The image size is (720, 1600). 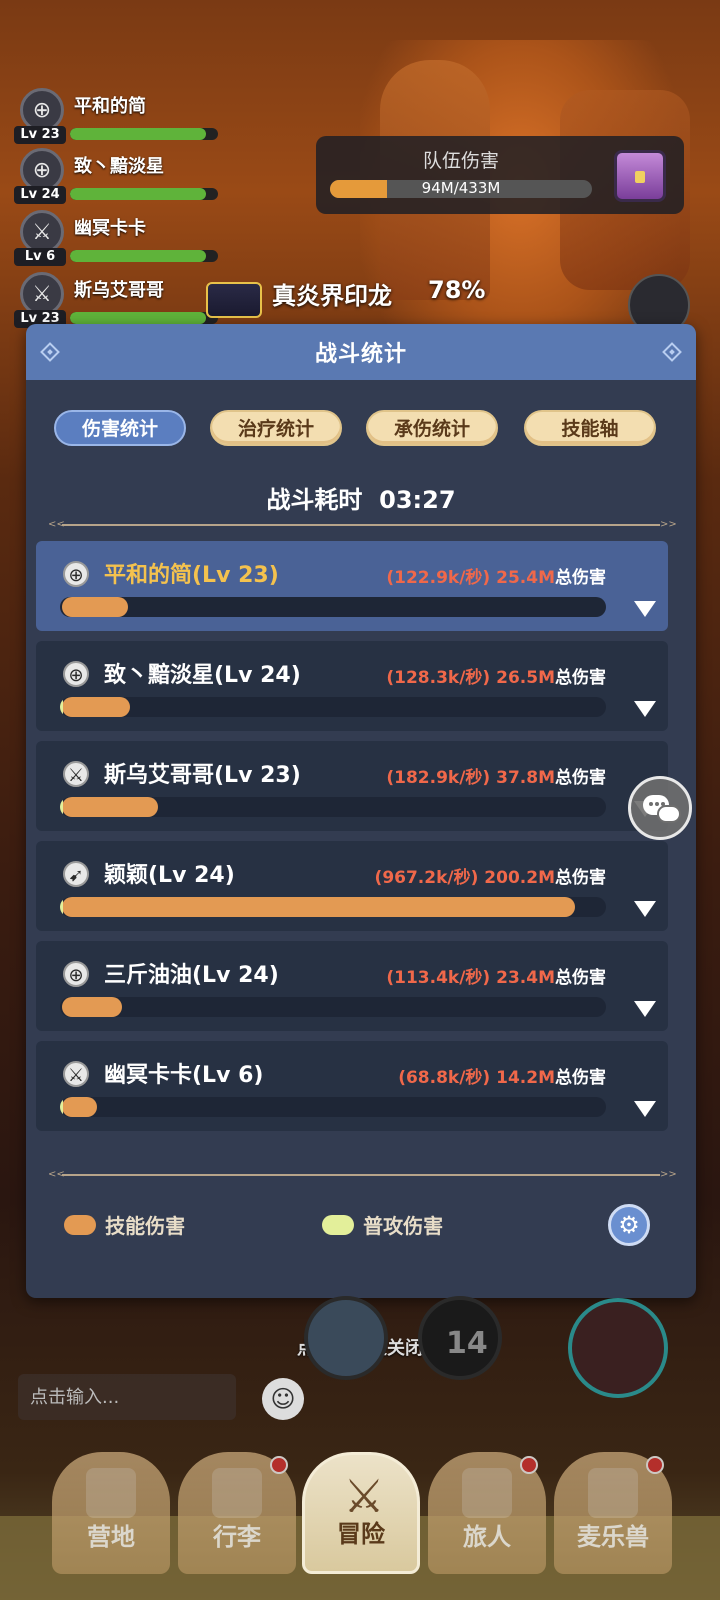 I want to click on nav-item: 营地, so click(x=111, y=1513).